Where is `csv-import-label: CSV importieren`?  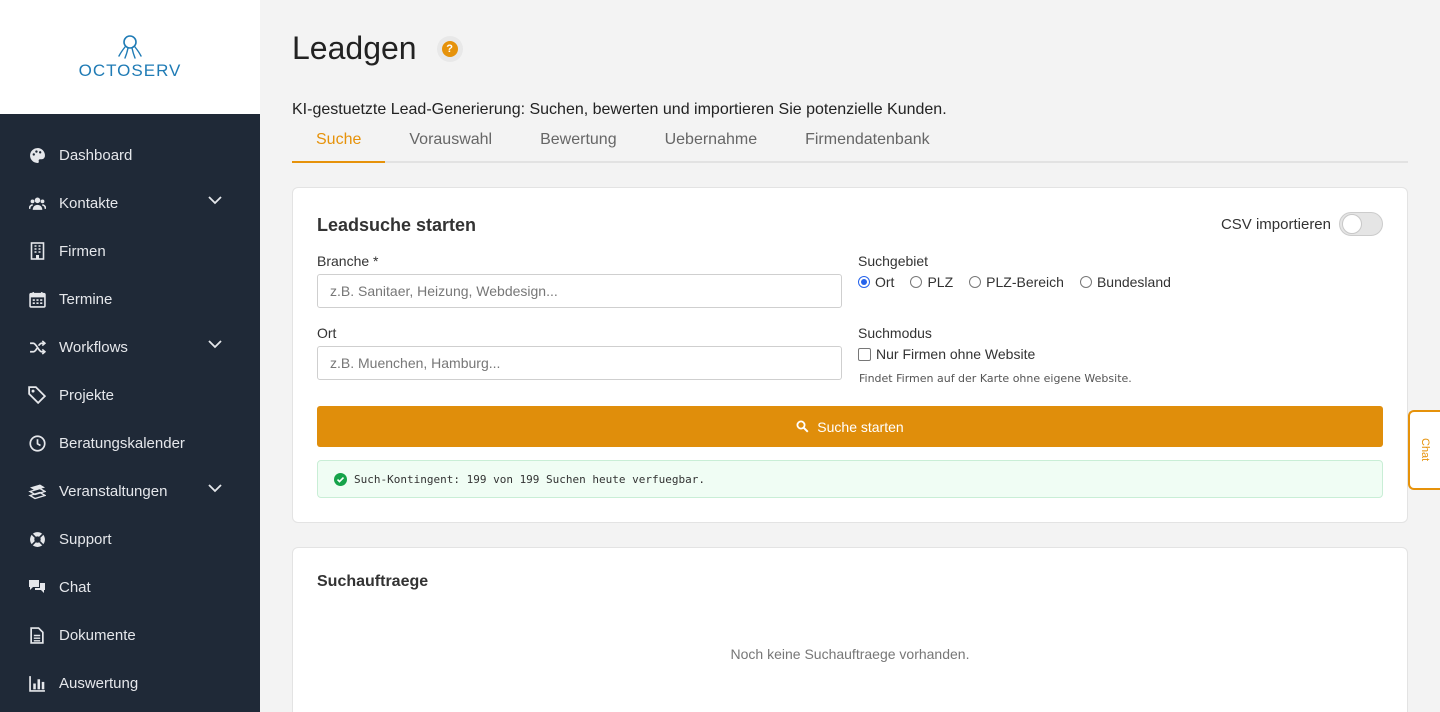
csv-import-label: CSV importieren is located at coordinates (1275, 224).